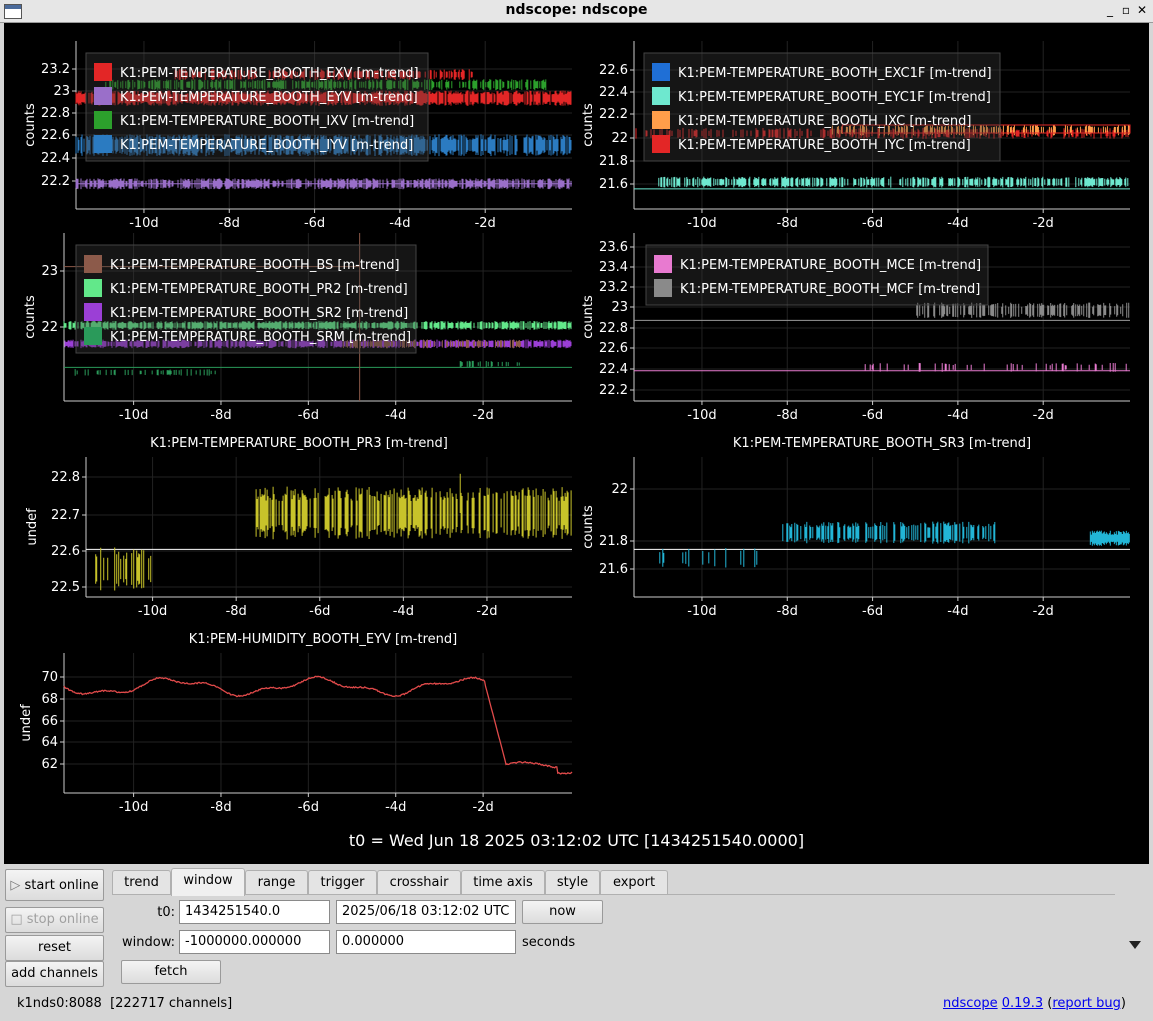  What do you see at coordinates (134, 807) in the screenshot?
I see `plot-7-xtick-label: -10d` at bounding box center [134, 807].